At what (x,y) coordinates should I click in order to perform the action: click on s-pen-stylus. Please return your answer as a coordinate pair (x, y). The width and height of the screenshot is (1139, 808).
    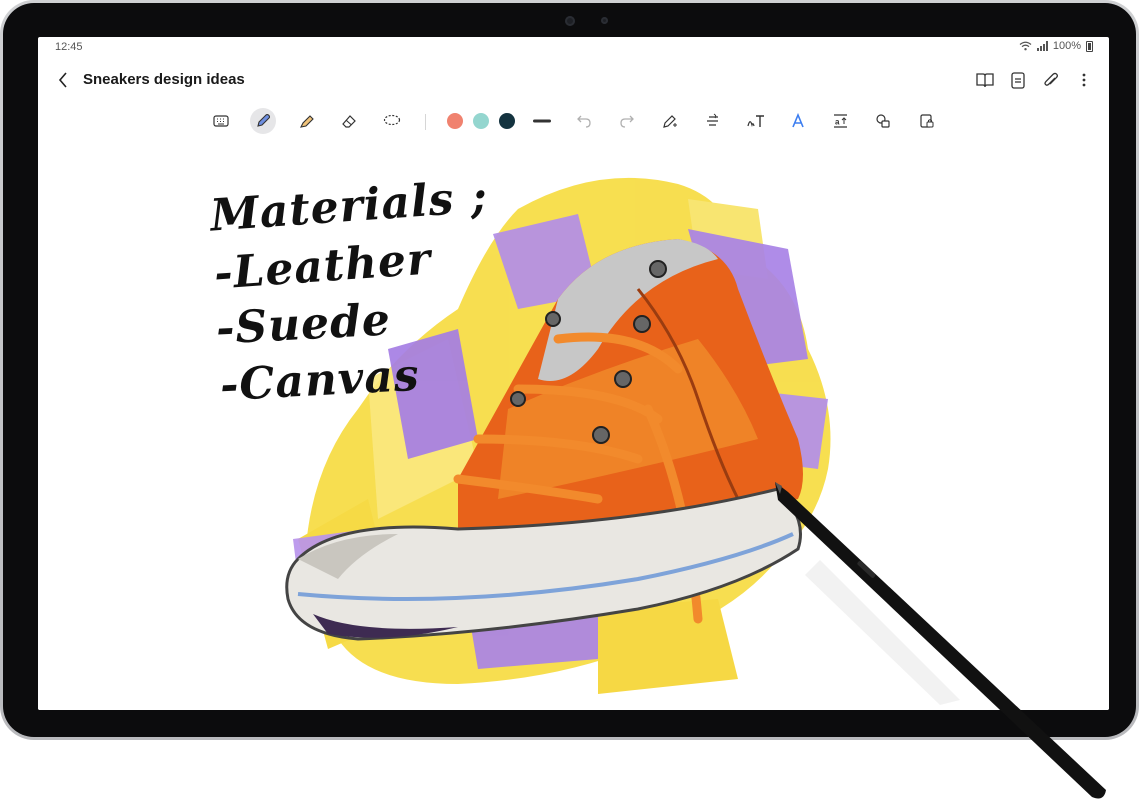
    Looking at the image, I should click on (940, 640).